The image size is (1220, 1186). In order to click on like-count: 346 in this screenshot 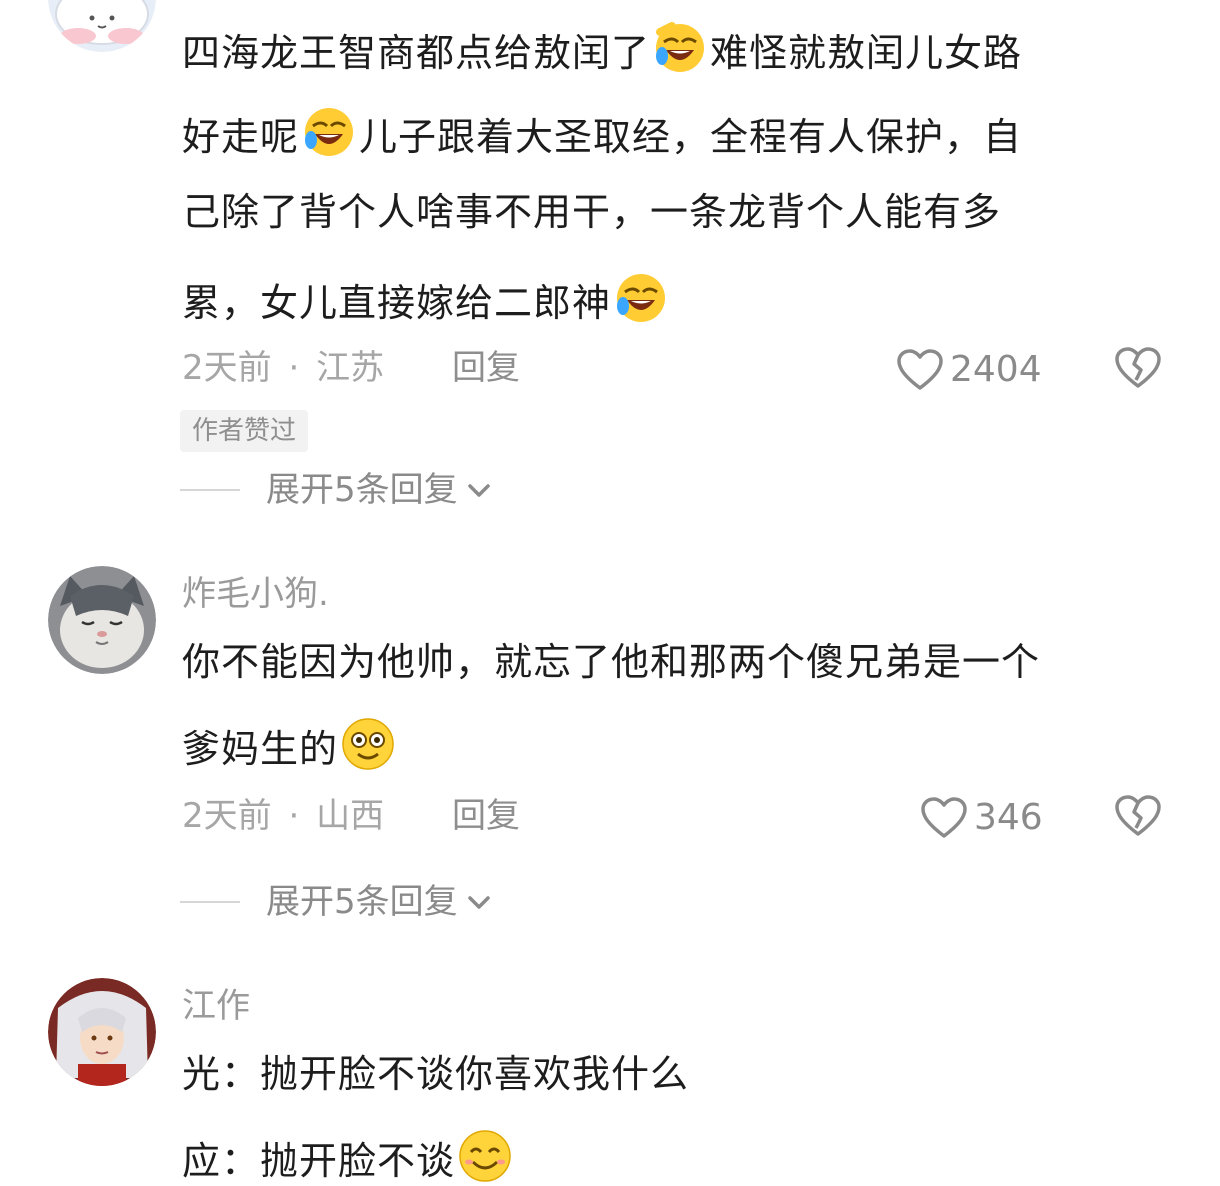, I will do `click(1008, 817)`.